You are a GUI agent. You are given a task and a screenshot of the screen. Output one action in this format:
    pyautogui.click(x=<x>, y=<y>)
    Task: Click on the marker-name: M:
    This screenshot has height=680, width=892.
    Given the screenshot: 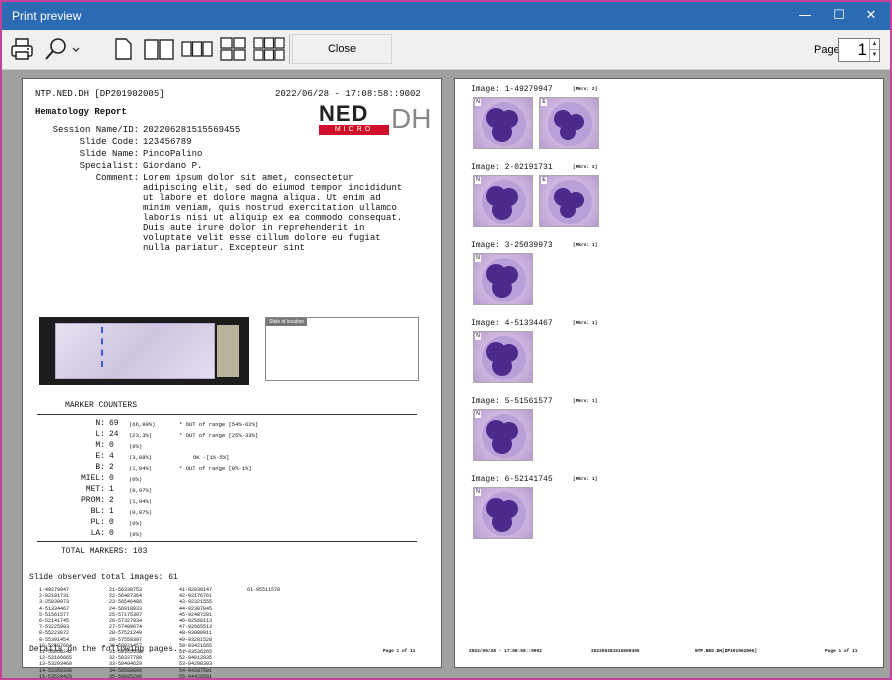 What is the action you would take?
    pyautogui.click(x=100, y=445)
    